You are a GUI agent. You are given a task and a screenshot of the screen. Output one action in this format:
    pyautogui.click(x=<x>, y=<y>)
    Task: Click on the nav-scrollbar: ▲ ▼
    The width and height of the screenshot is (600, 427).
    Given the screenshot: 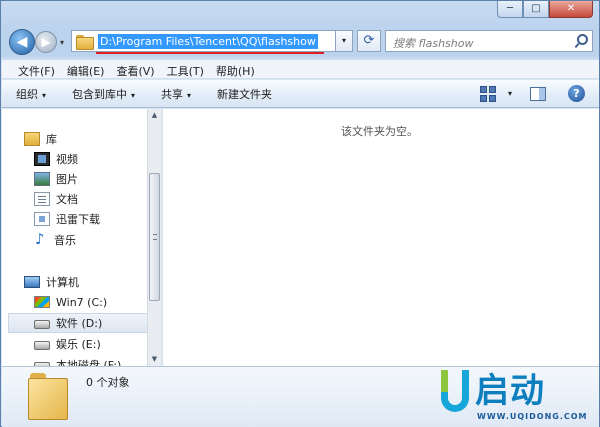 What is the action you would take?
    pyautogui.click(x=154, y=237)
    